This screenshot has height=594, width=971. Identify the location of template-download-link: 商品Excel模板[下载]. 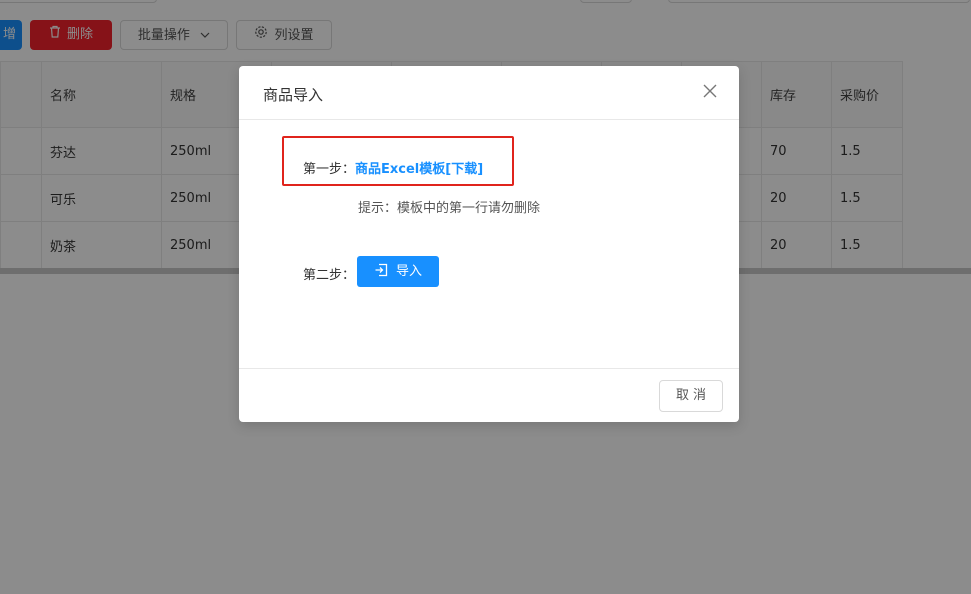
(419, 169).